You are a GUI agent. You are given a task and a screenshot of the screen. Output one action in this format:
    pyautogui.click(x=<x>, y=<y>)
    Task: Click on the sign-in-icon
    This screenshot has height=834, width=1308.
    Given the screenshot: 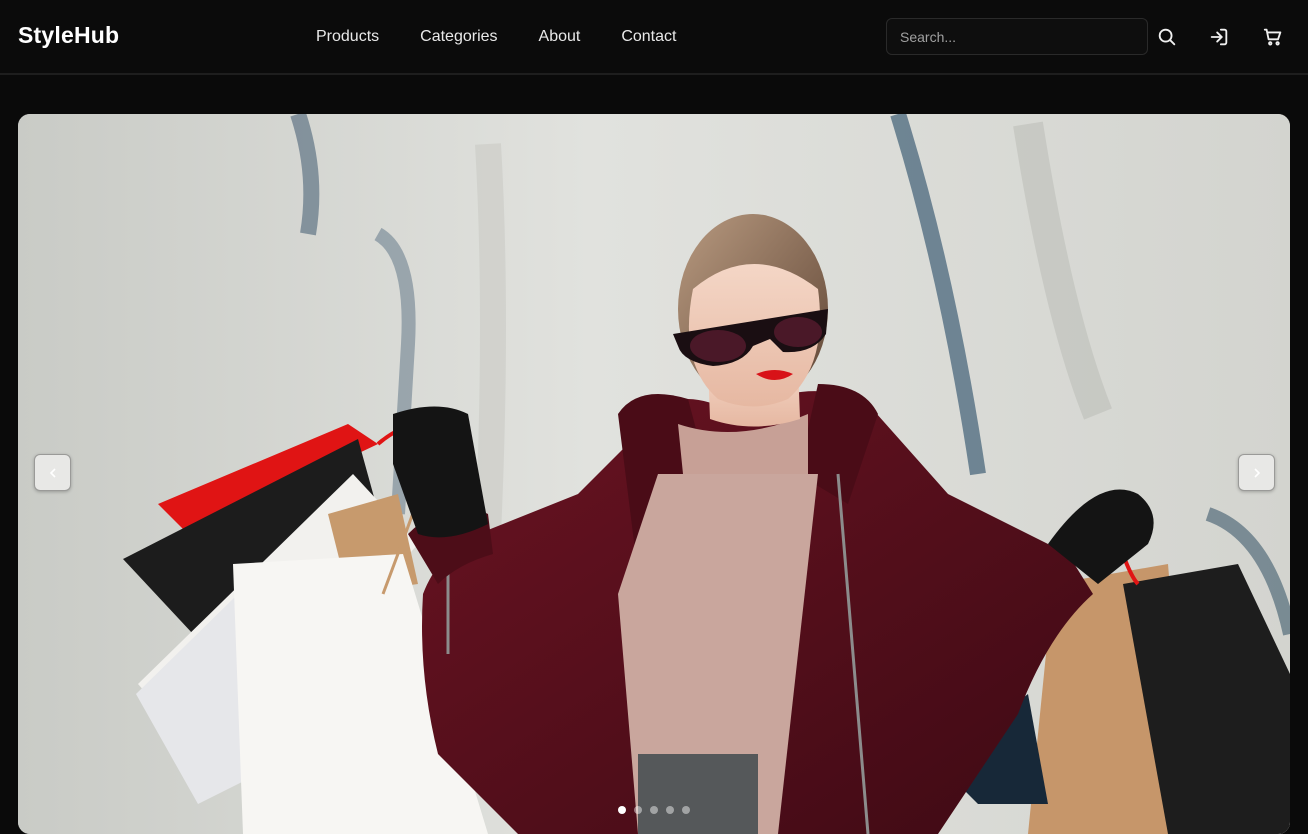 What is the action you would take?
    pyautogui.click(x=1219, y=37)
    